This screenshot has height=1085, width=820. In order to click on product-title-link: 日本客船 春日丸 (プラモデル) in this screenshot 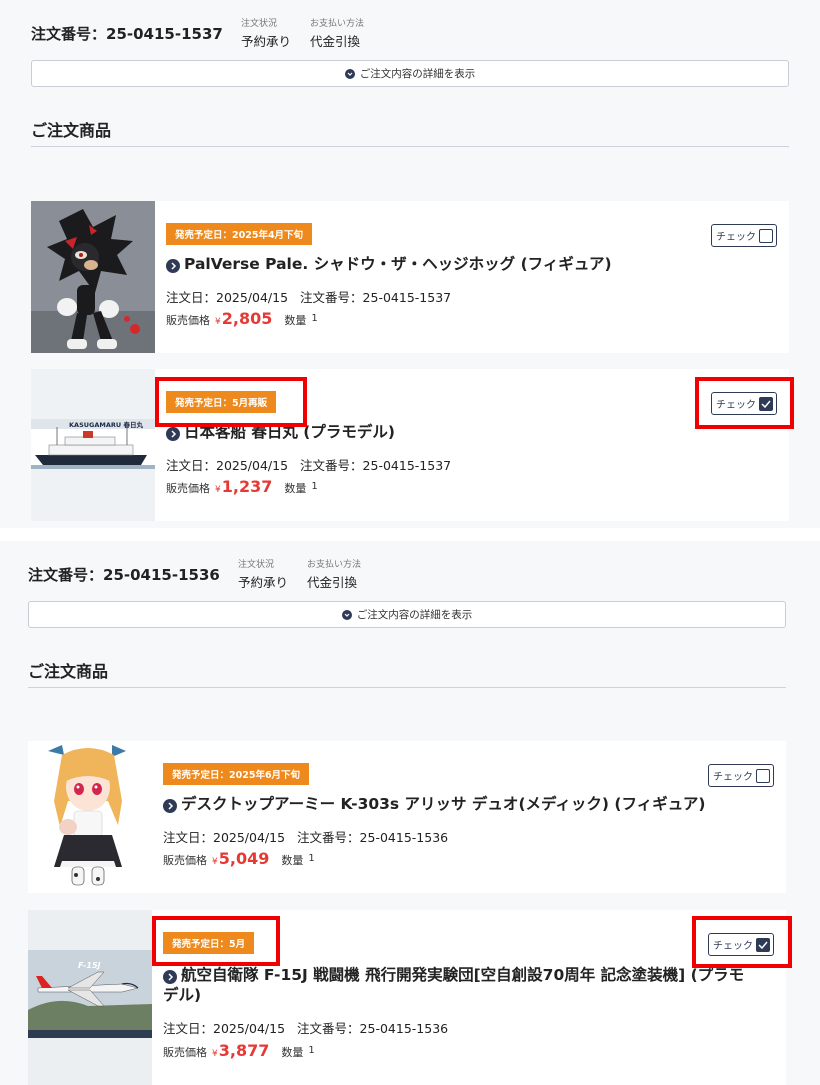, I will do `click(461, 432)`.